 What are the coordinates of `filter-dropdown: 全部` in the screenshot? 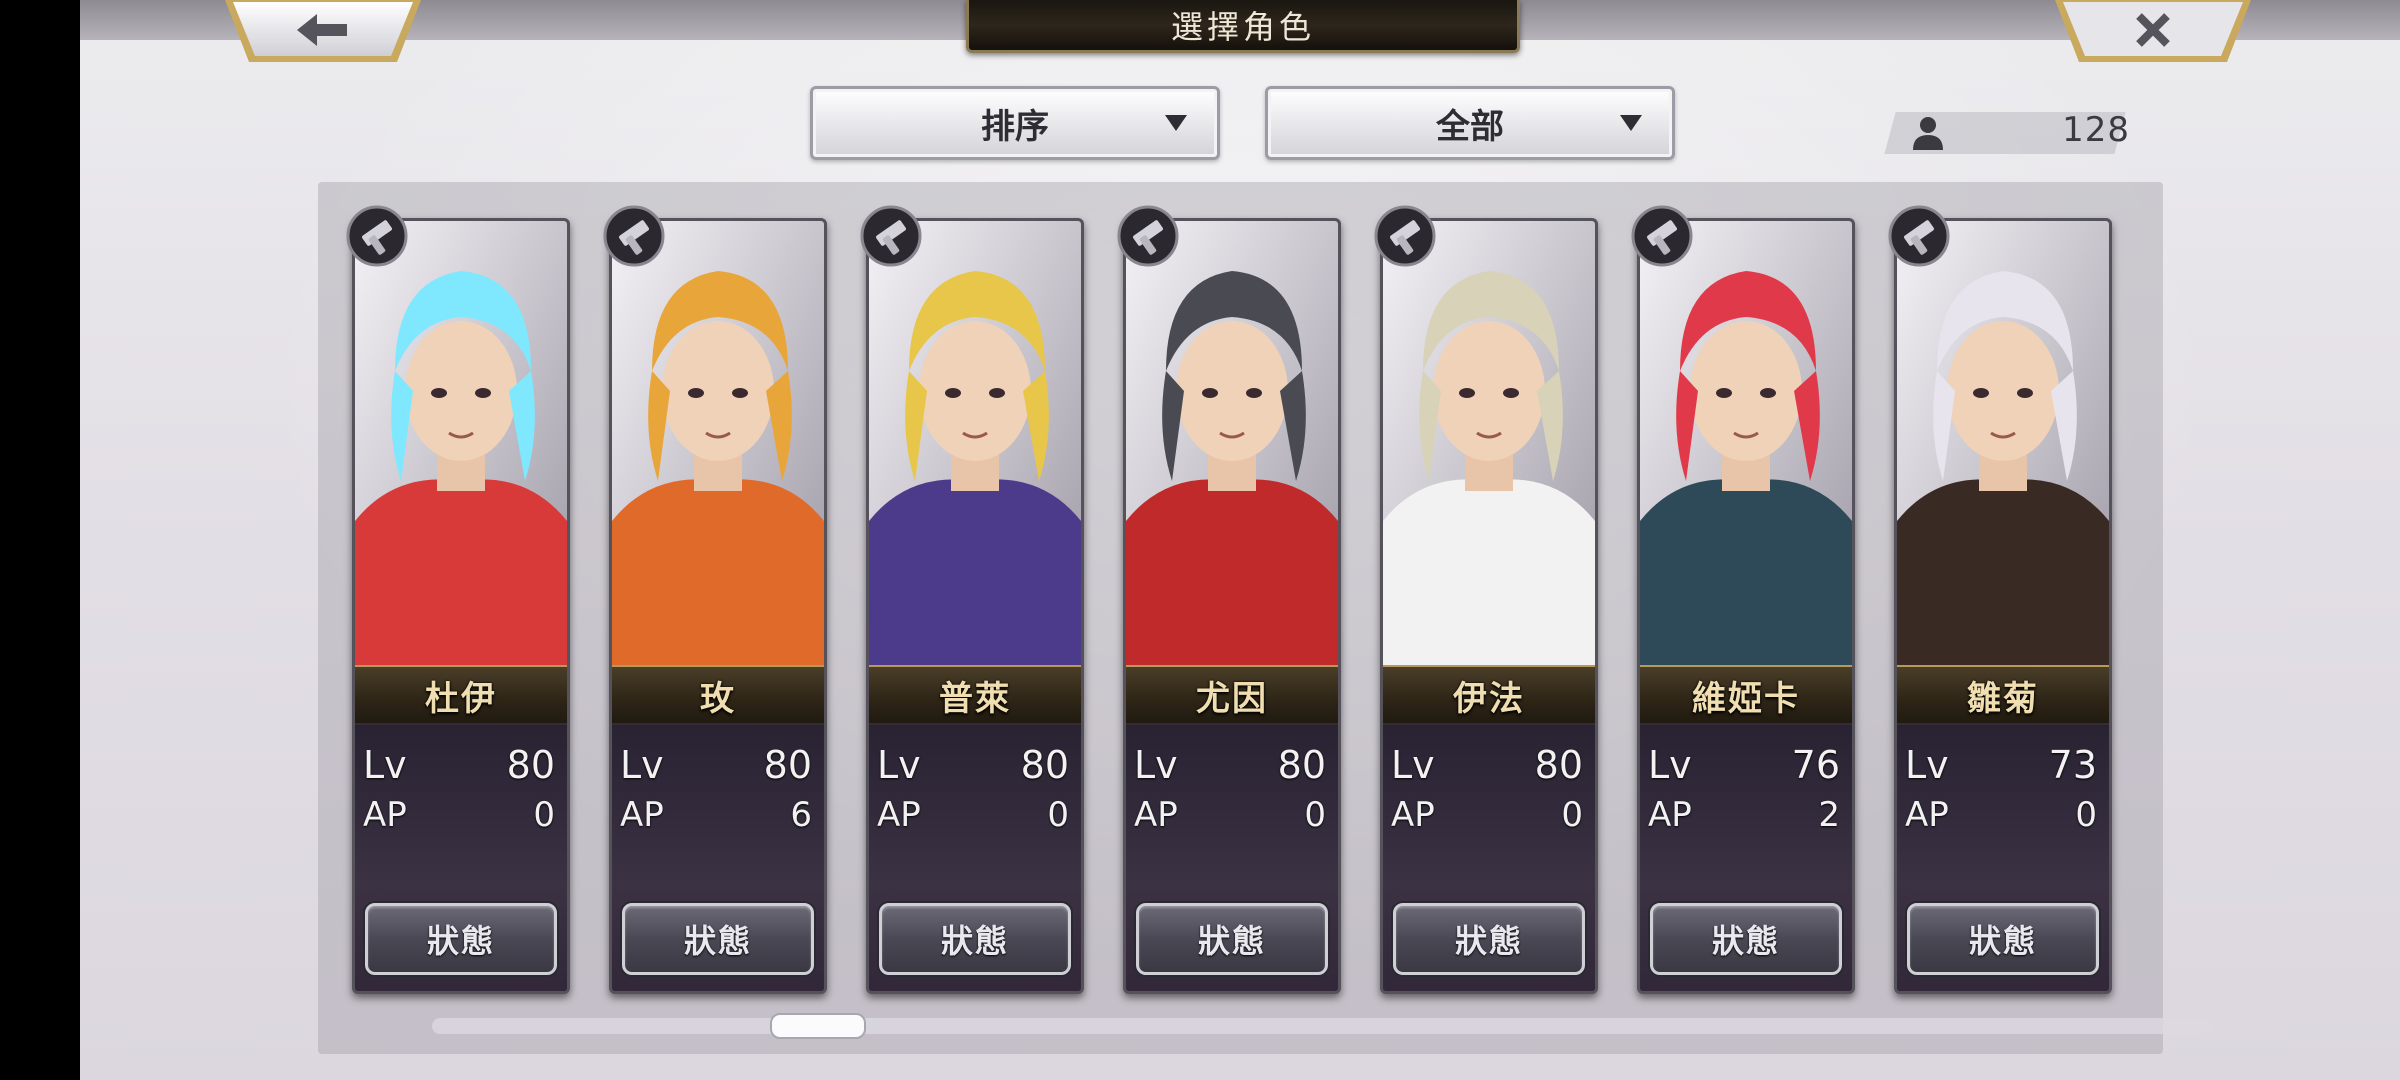 It's located at (1470, 123).